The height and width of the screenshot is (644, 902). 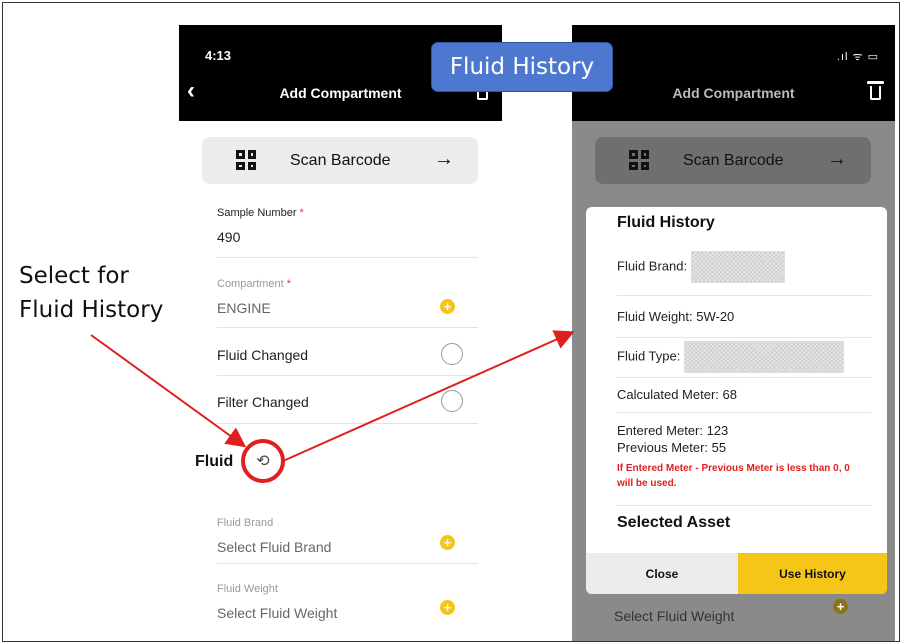 What do you see at coordinates (649, 356) in the screenshot?
I see `fluid-type-label: Fluid Type:` at bounding box center [649, 356].